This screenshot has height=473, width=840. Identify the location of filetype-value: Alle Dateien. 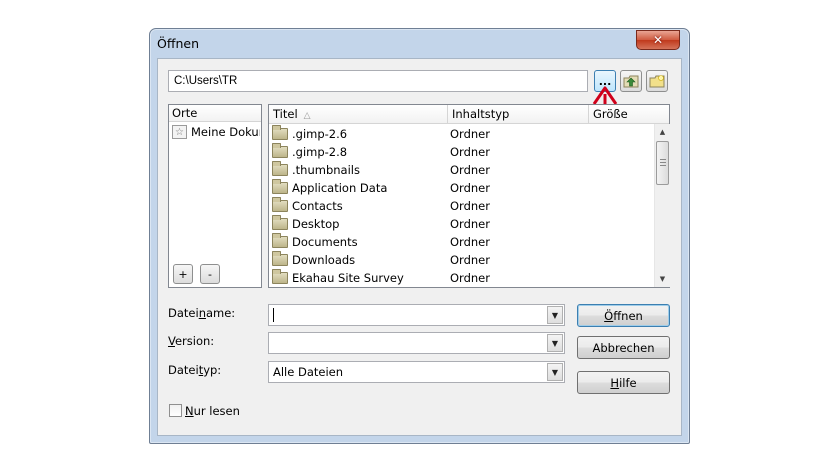
(308, 372).